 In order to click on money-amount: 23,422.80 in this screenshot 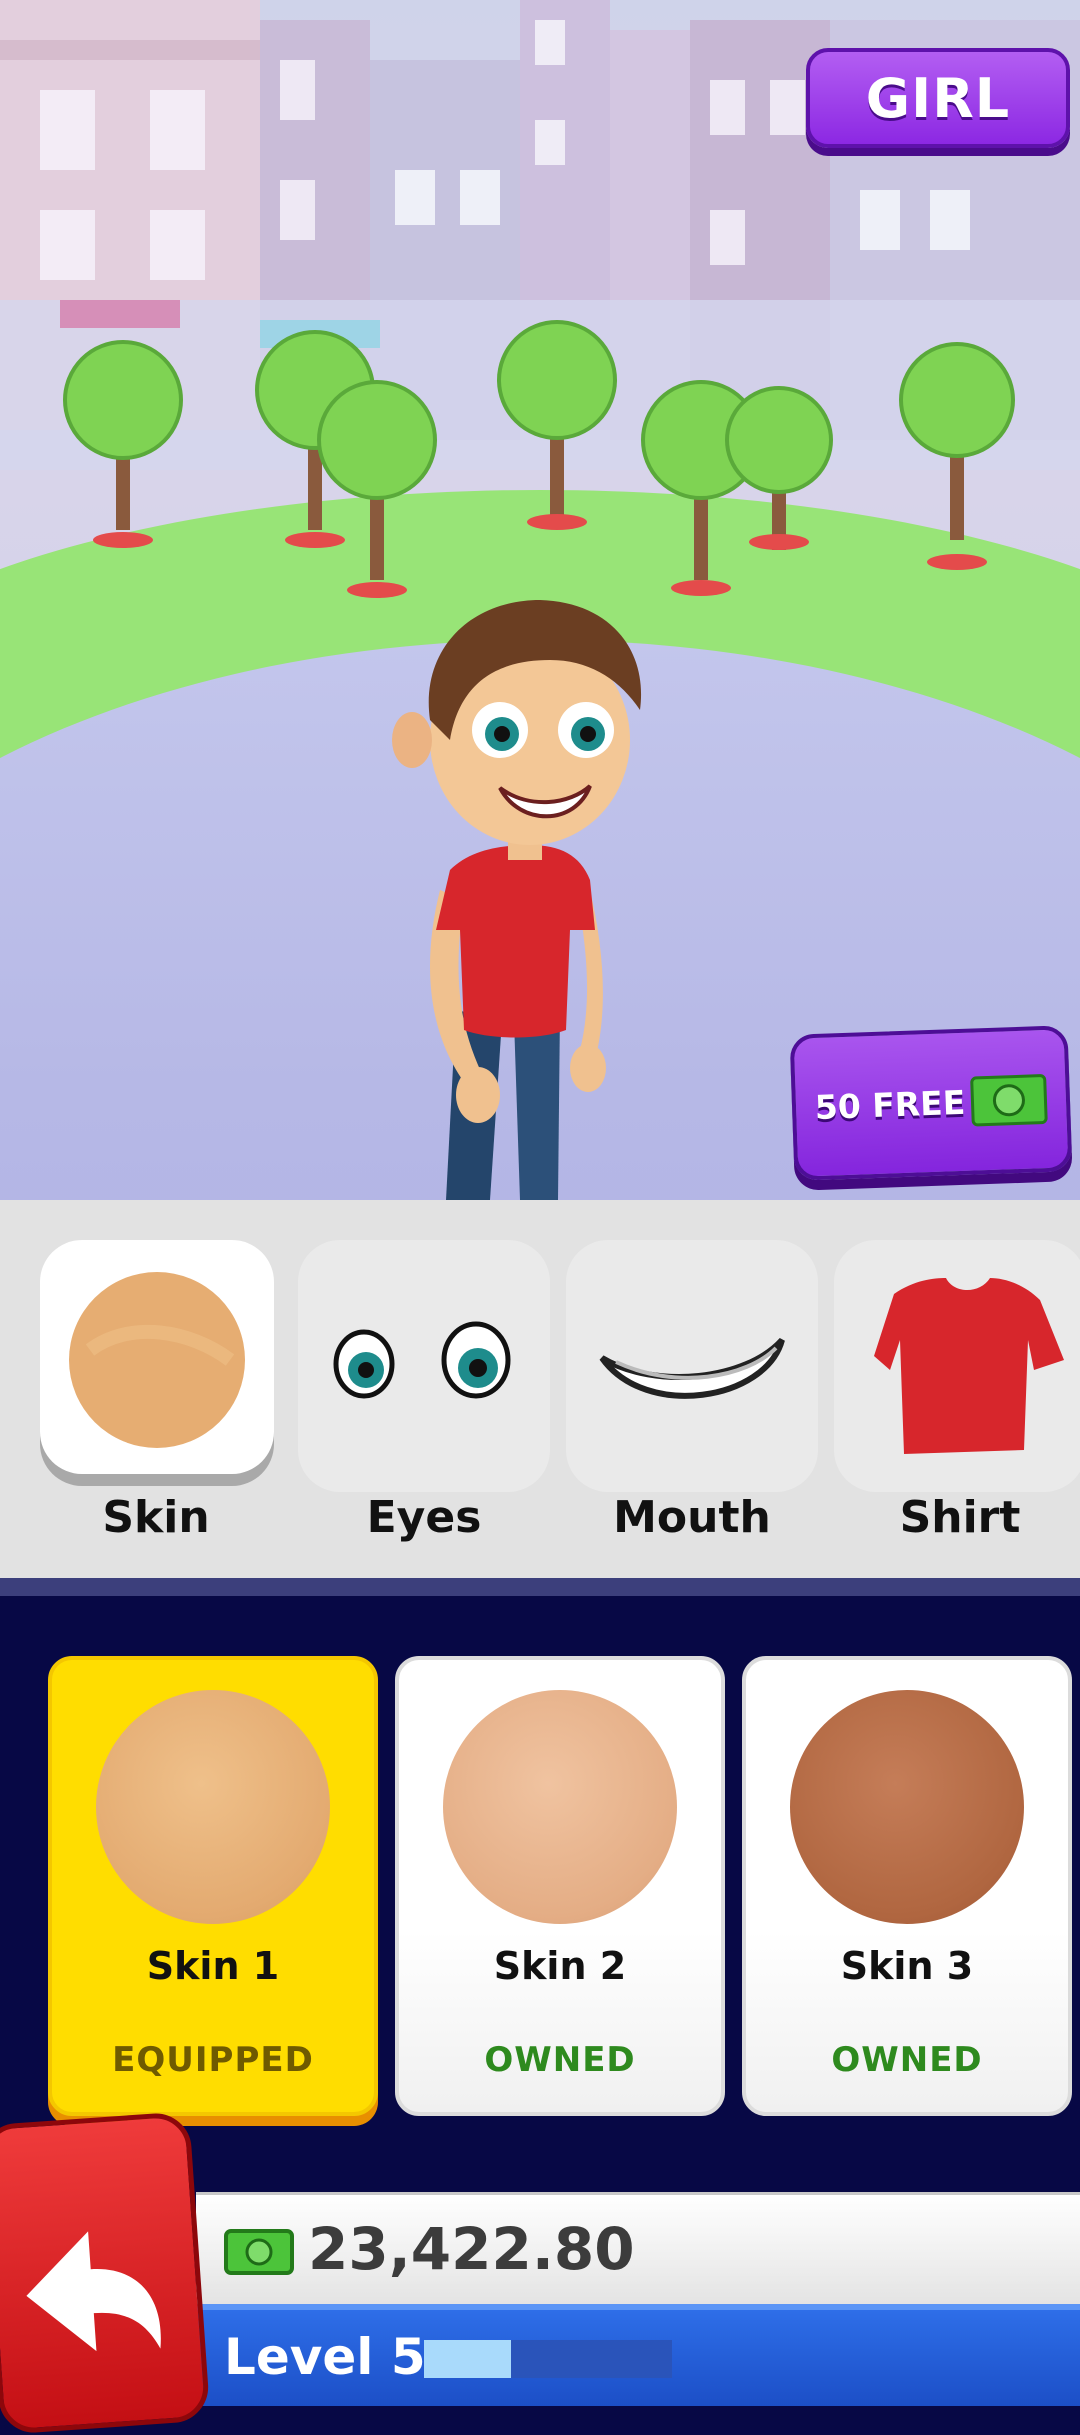, I will do `click(471, 2249)`.